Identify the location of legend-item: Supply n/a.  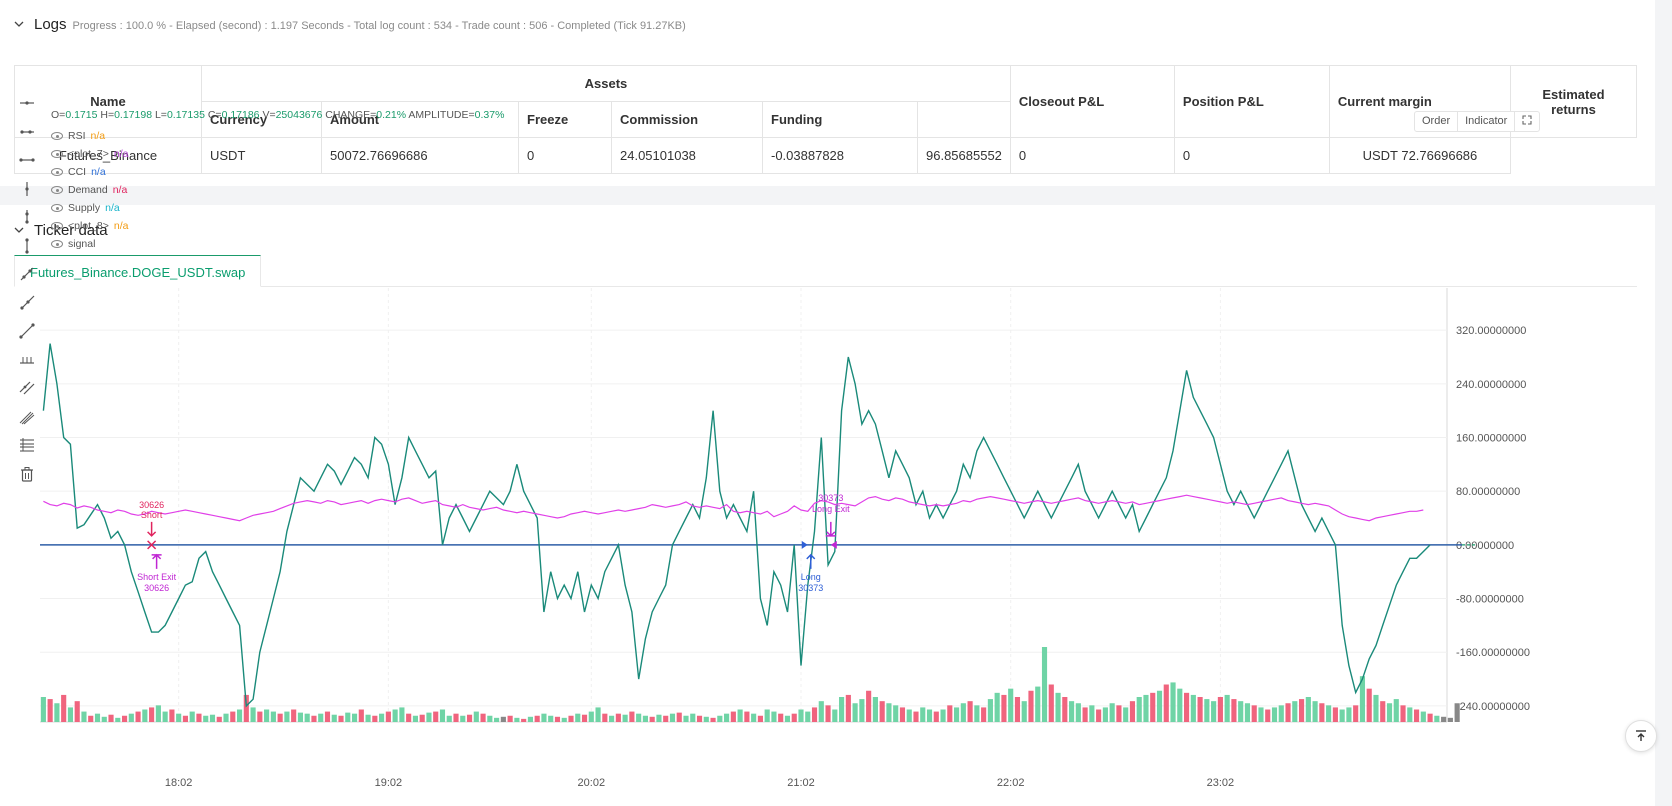
(89, 208).